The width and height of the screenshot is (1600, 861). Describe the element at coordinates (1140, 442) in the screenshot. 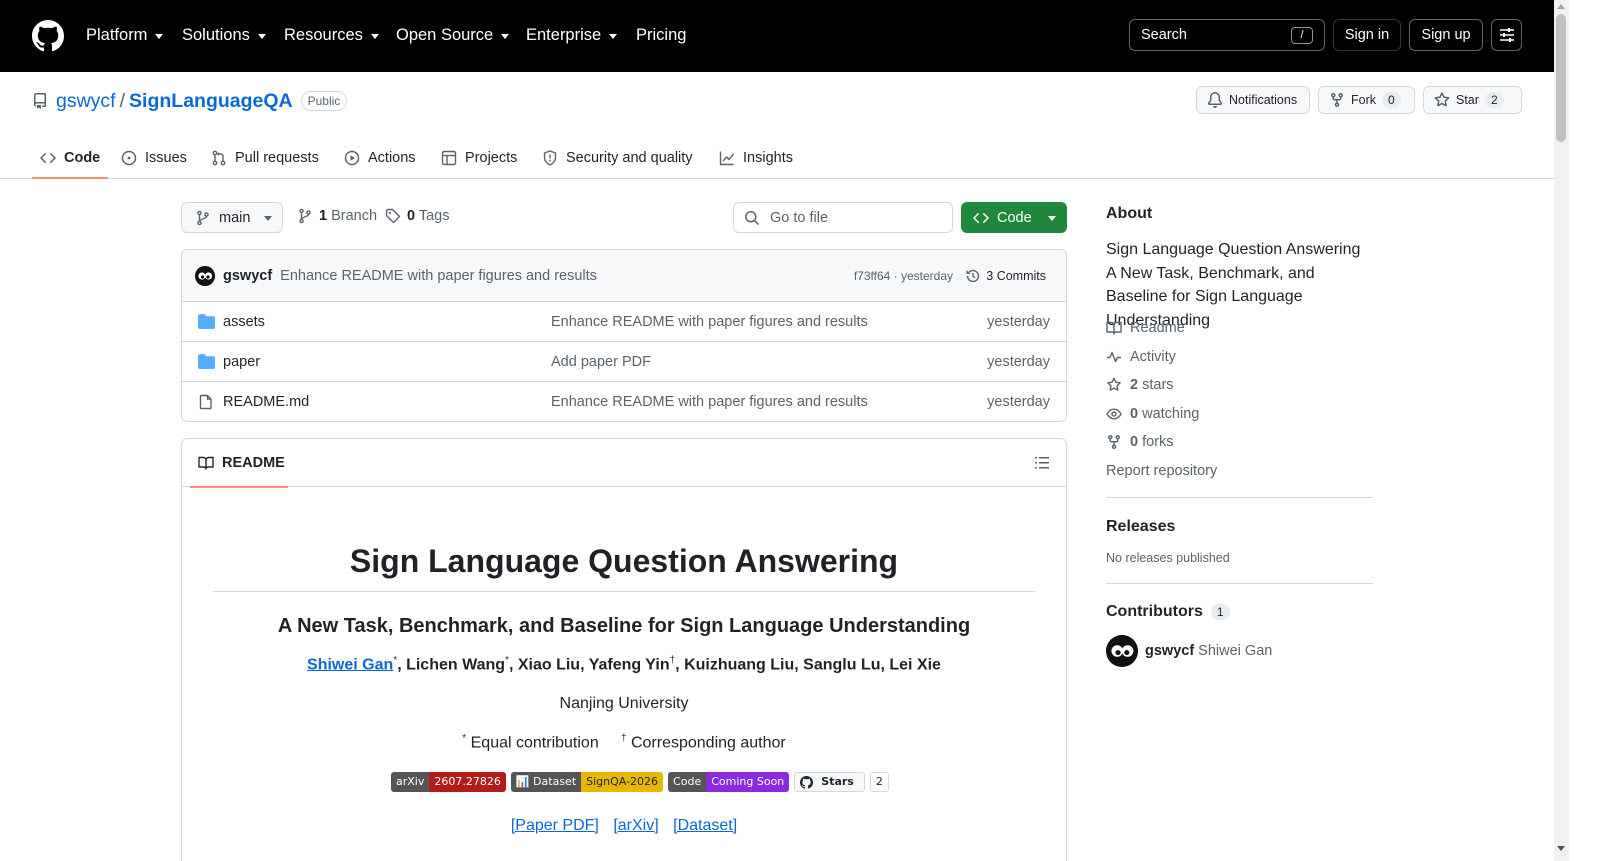

I see `forks-link: 0 forks` at that location.